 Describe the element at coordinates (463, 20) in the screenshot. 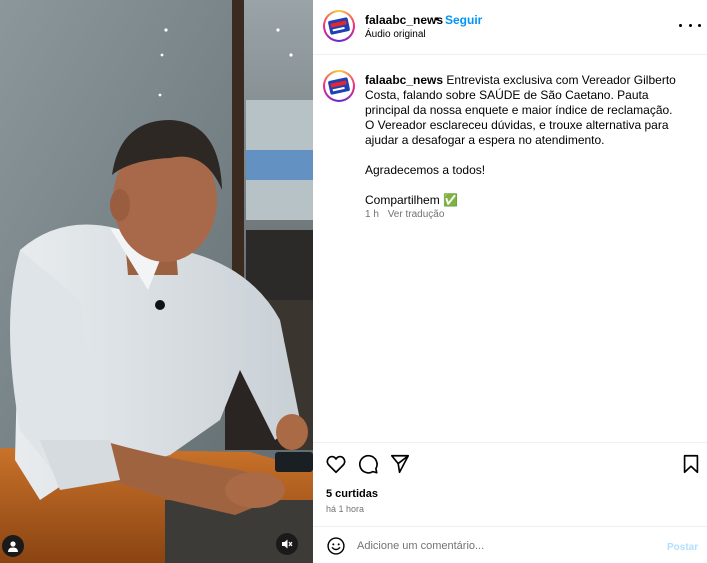

I see `follow-button: Seguir` at that location.